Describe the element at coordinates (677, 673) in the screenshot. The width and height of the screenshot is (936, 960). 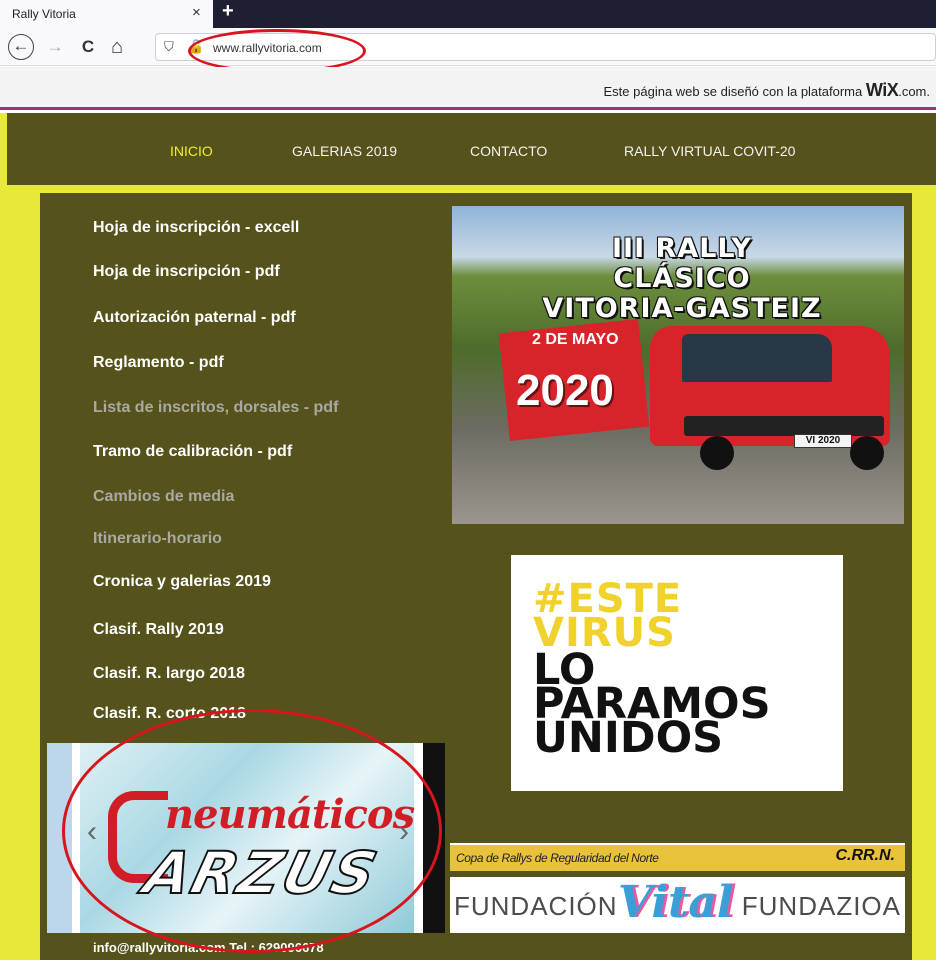
I see `este-virus-campaign-image: #ESTE VIRUS LO PARAMOS UNIDOS` at that location.